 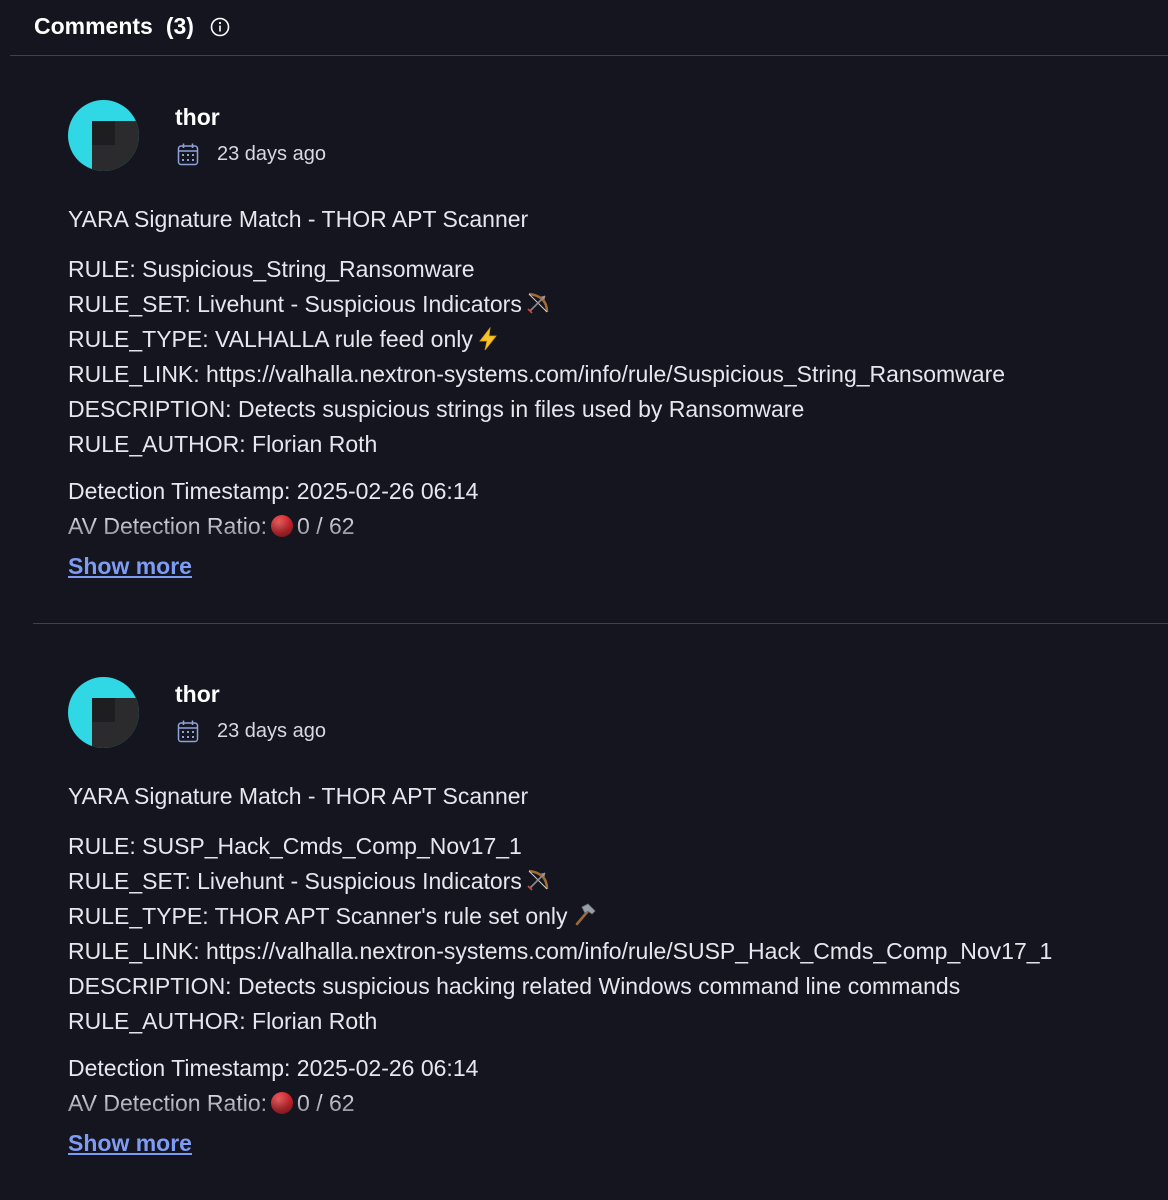 What do you see at coordinates (179, 25) in the screenshot?
I see `comments-count: (3)` at bounding box center [179, 25].